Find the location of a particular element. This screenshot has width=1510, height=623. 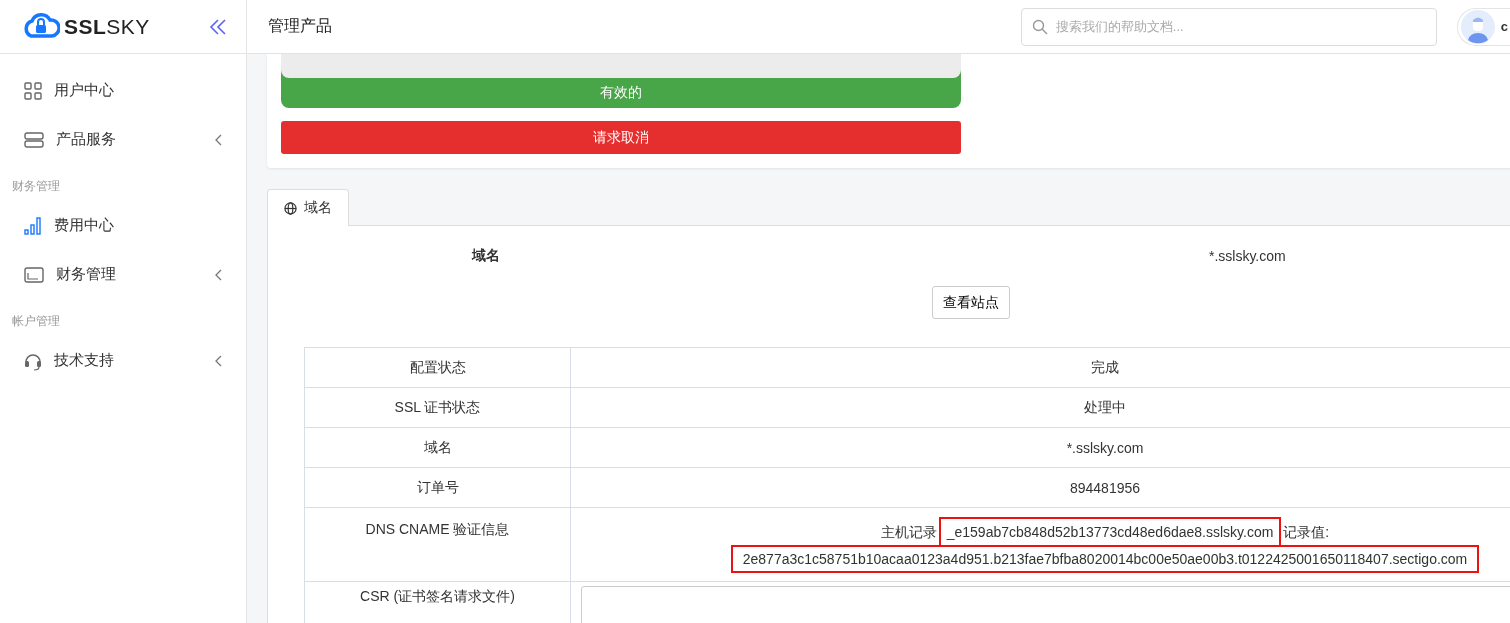

page-title: 管理产品 is located at coordinates (300, 26).